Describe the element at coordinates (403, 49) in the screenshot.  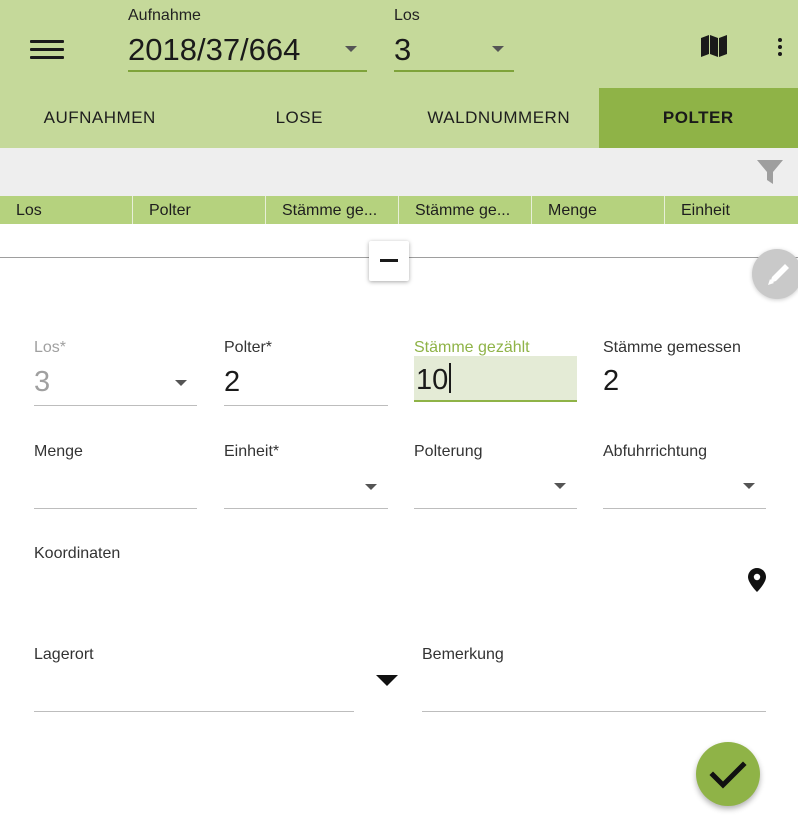
I see `los-value: 3` at that location.